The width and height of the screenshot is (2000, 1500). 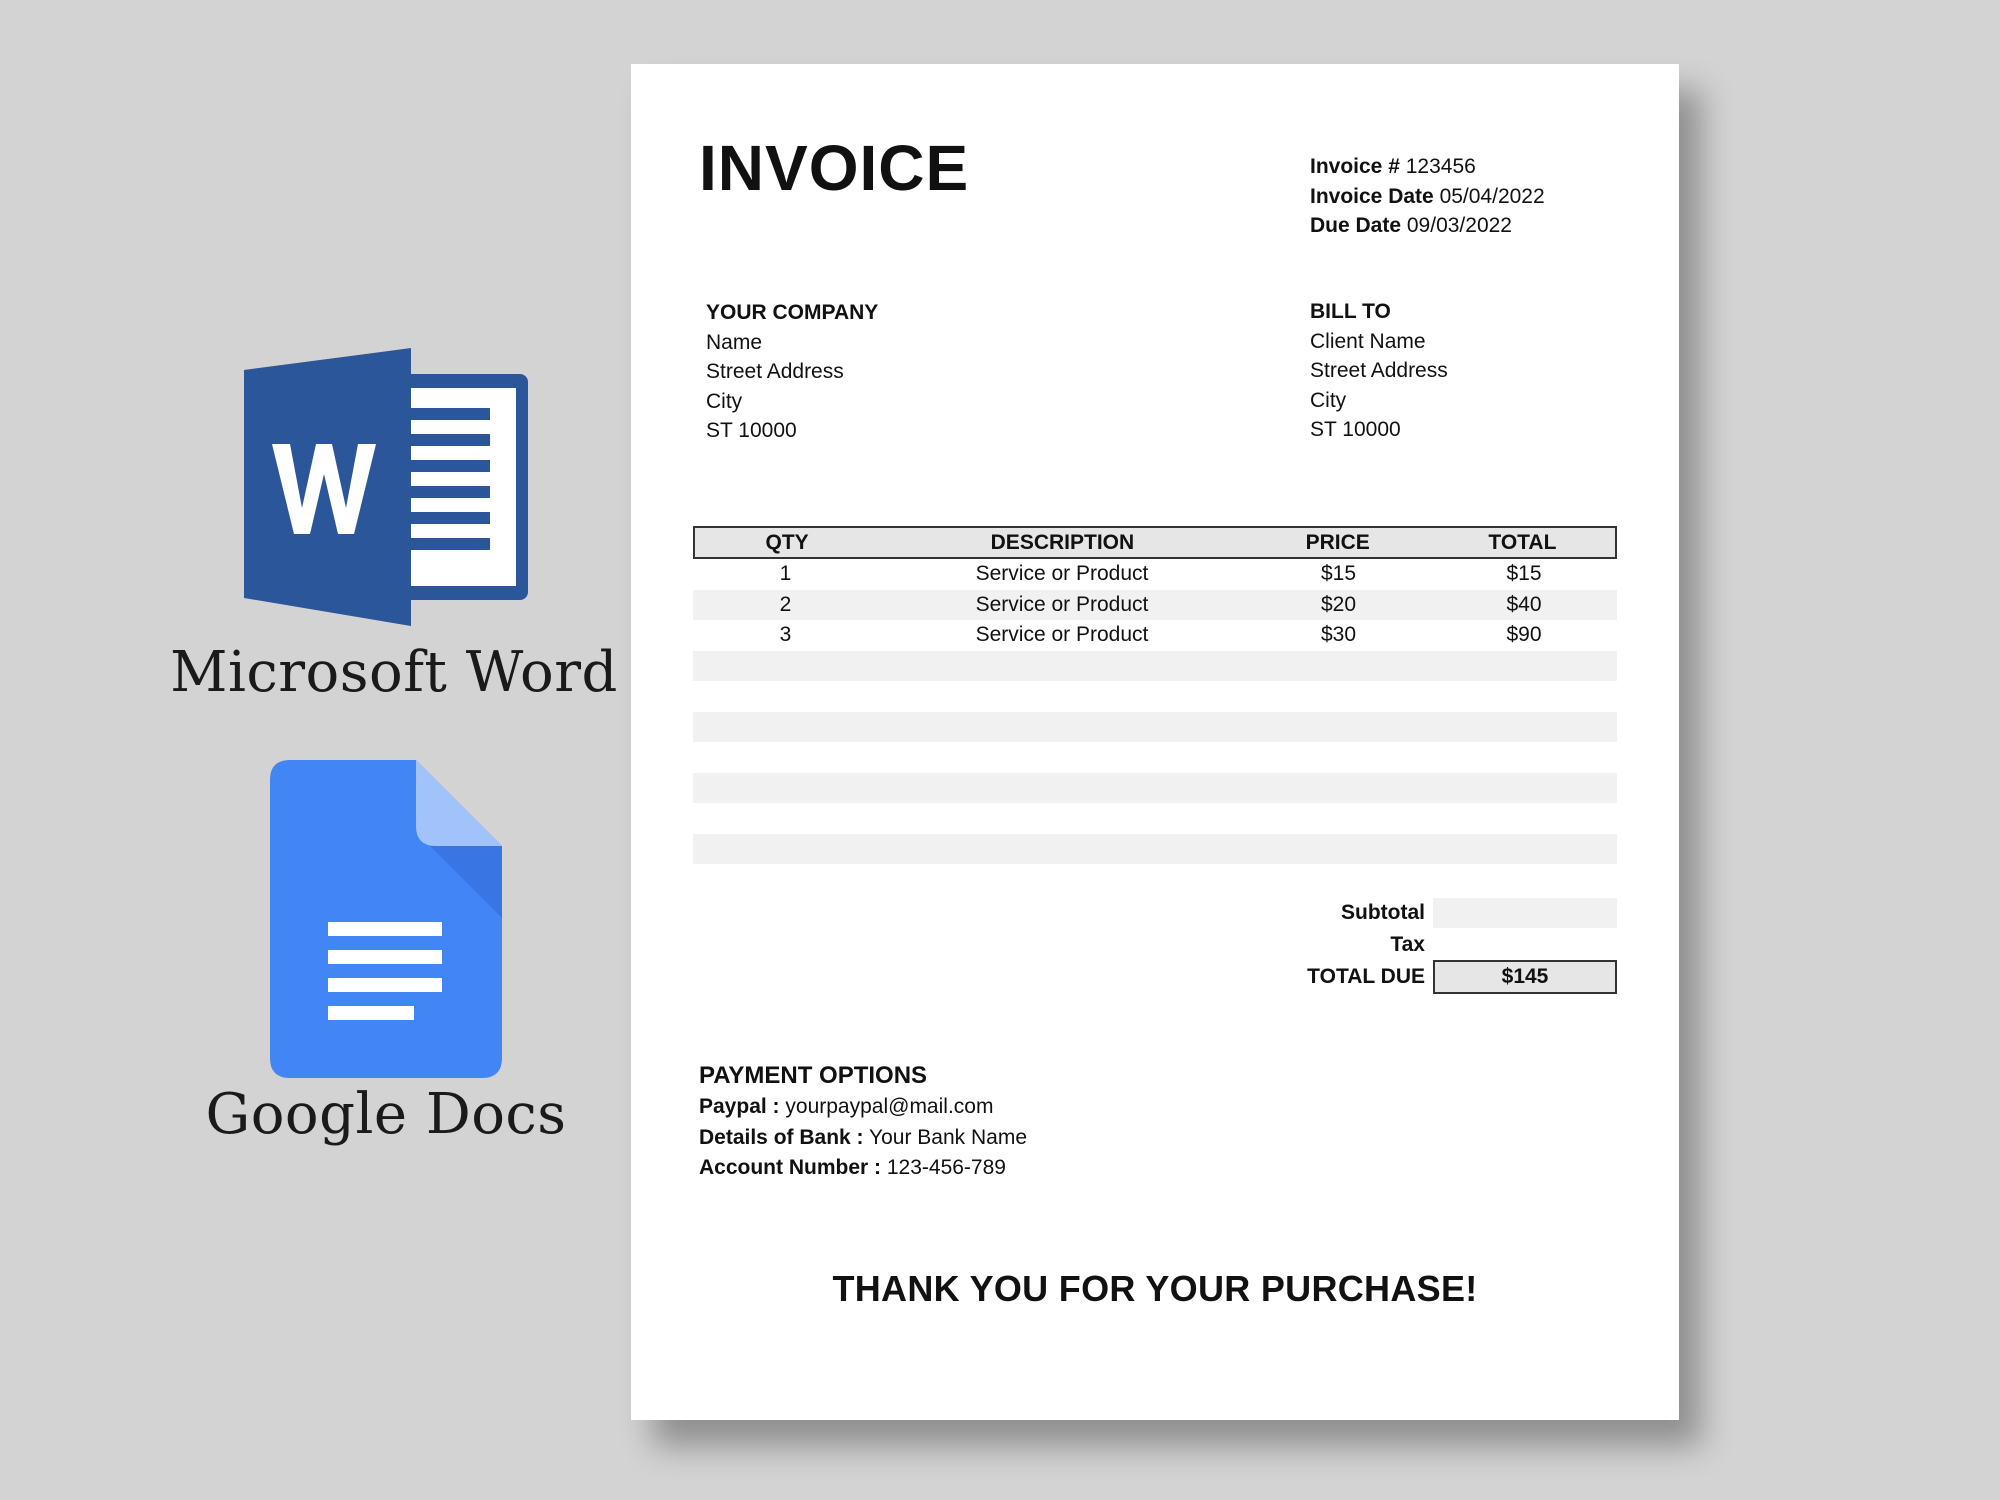 I want to click on bank-line: Details of Bank : Your Bank Name, so click(x=863, y=1138).